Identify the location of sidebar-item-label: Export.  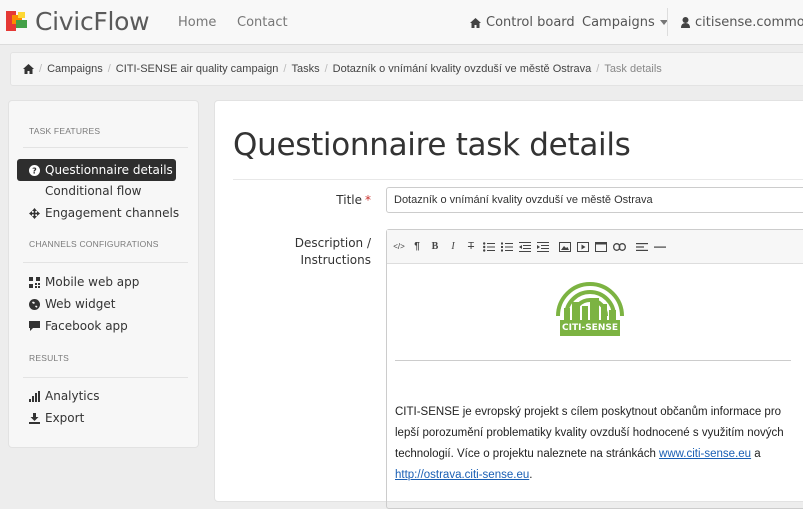
(65, 418).